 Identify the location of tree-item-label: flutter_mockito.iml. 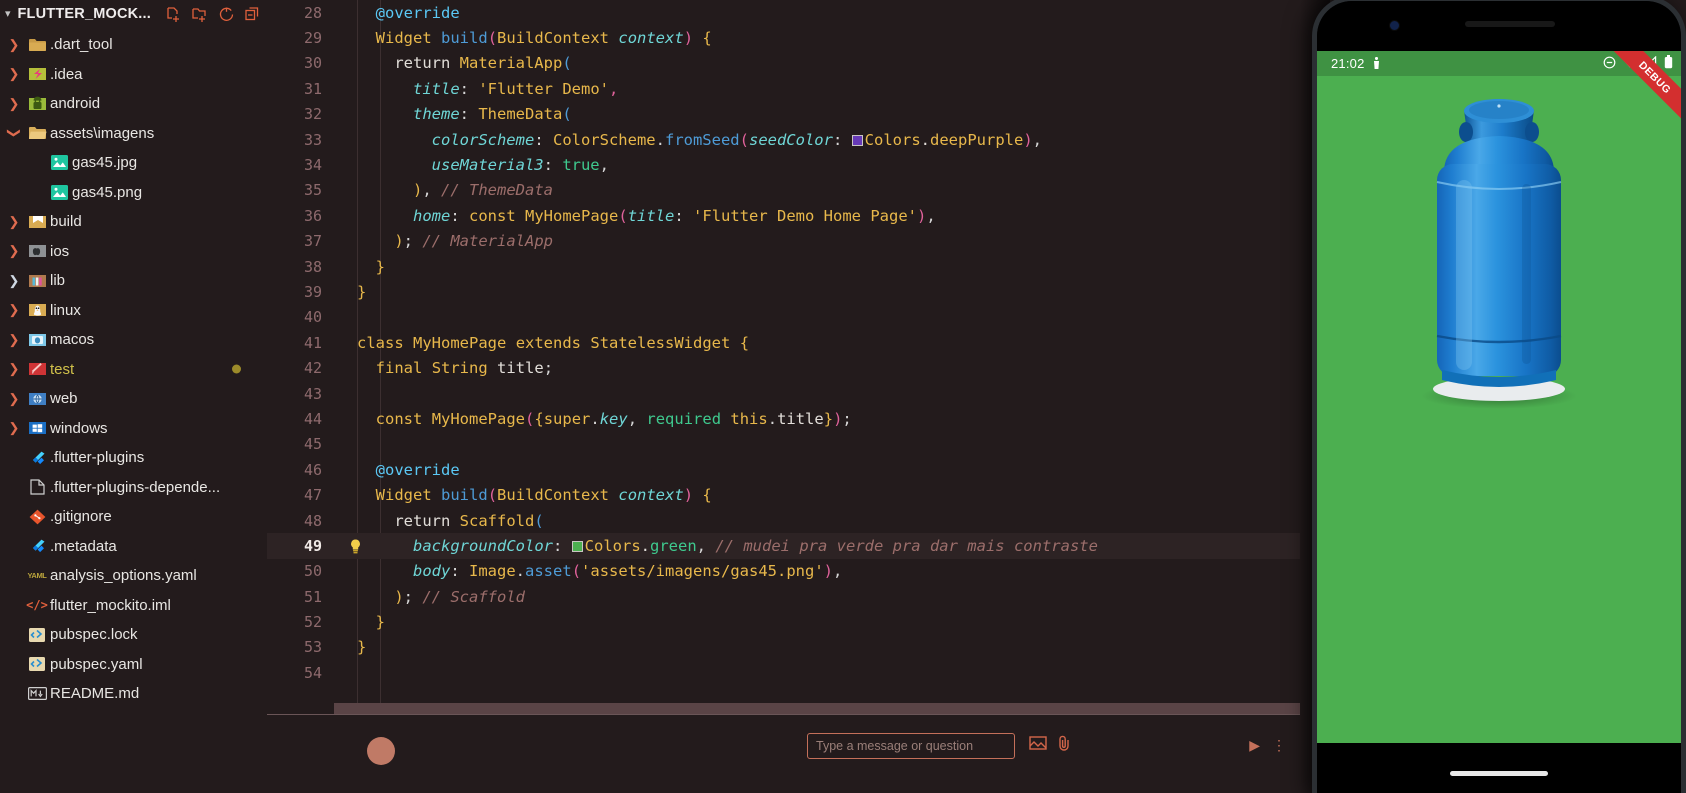
(110, 605).